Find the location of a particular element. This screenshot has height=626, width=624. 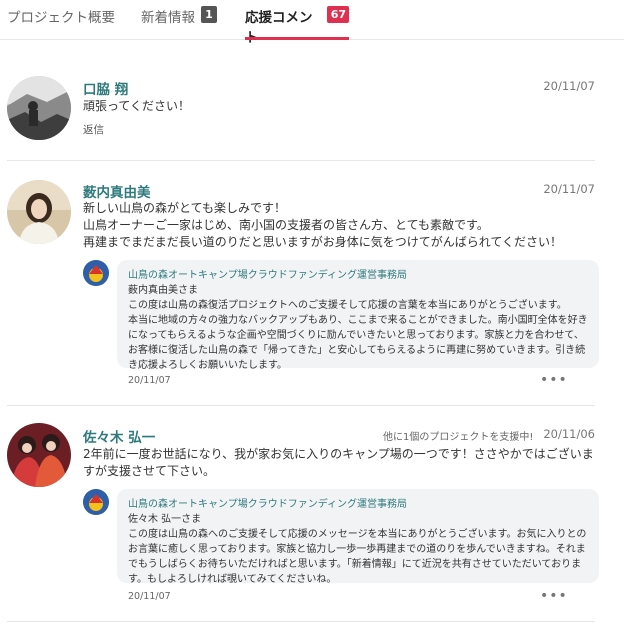

tab-project-overview: プロジェクト概要 is located at coordinates (61, 20).